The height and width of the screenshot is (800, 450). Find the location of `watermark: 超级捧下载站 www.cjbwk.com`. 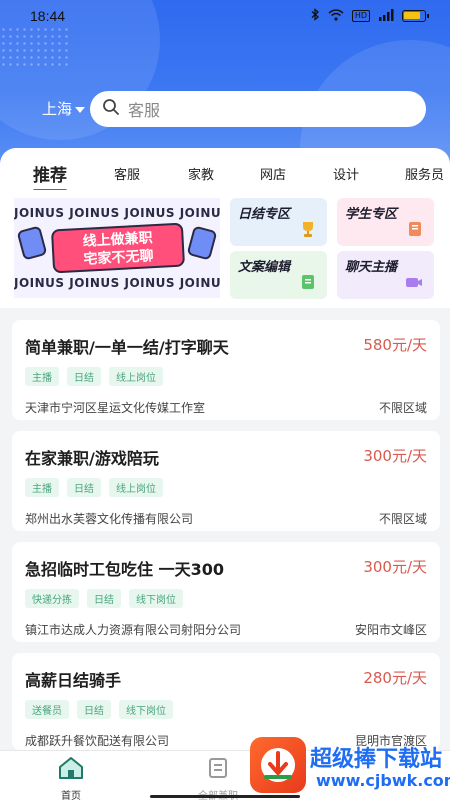

watermark: 超级捧下载站 www.cjbwk.com is located at coordinates (350, 767).